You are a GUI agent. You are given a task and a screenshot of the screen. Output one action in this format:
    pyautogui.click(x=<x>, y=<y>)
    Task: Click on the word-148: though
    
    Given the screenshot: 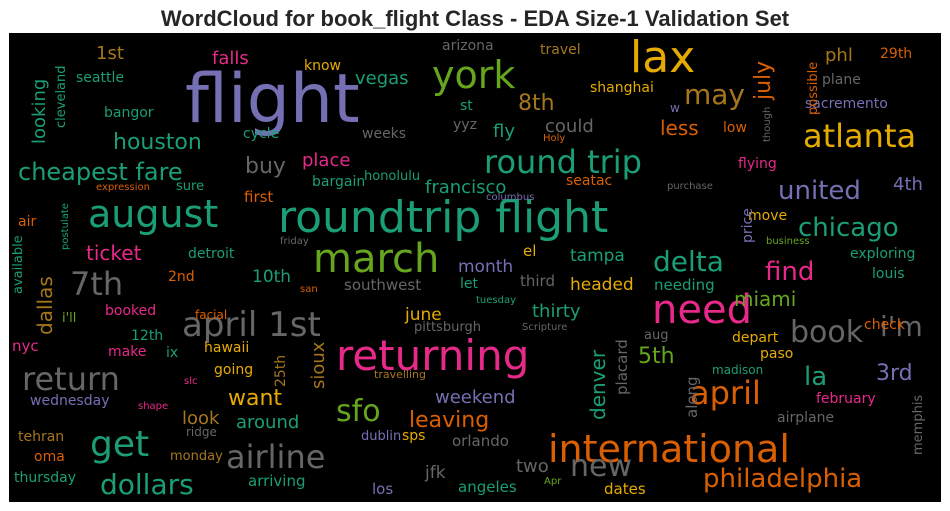 What is the action you would take?
    pyautogui.click(x=767, y=124)
    